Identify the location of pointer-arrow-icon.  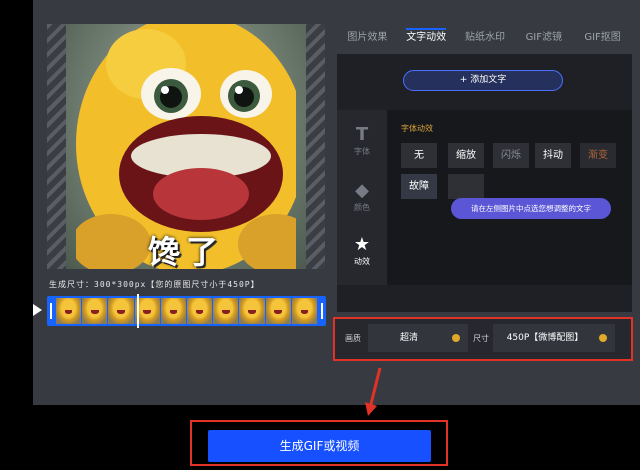
(373, 391).